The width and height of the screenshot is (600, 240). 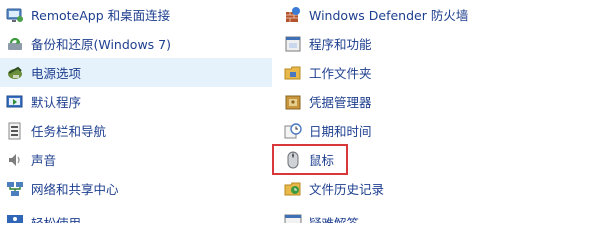 What do you see at coordinates (439, 101) in the screenshot?
I see `cp-item-credential-manager: 凭据管理器` at bounding box center [439, 101].